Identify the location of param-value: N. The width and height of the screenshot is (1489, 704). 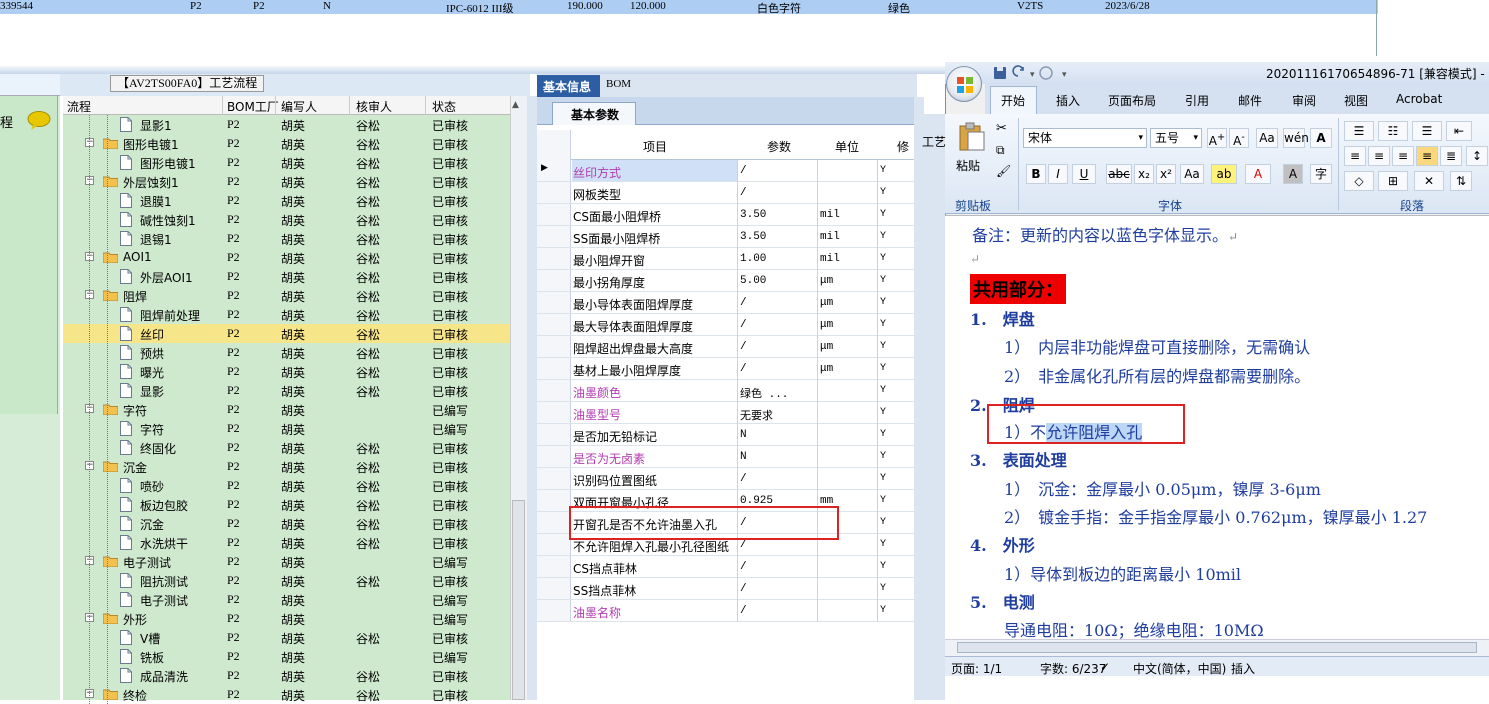
(743, 457).